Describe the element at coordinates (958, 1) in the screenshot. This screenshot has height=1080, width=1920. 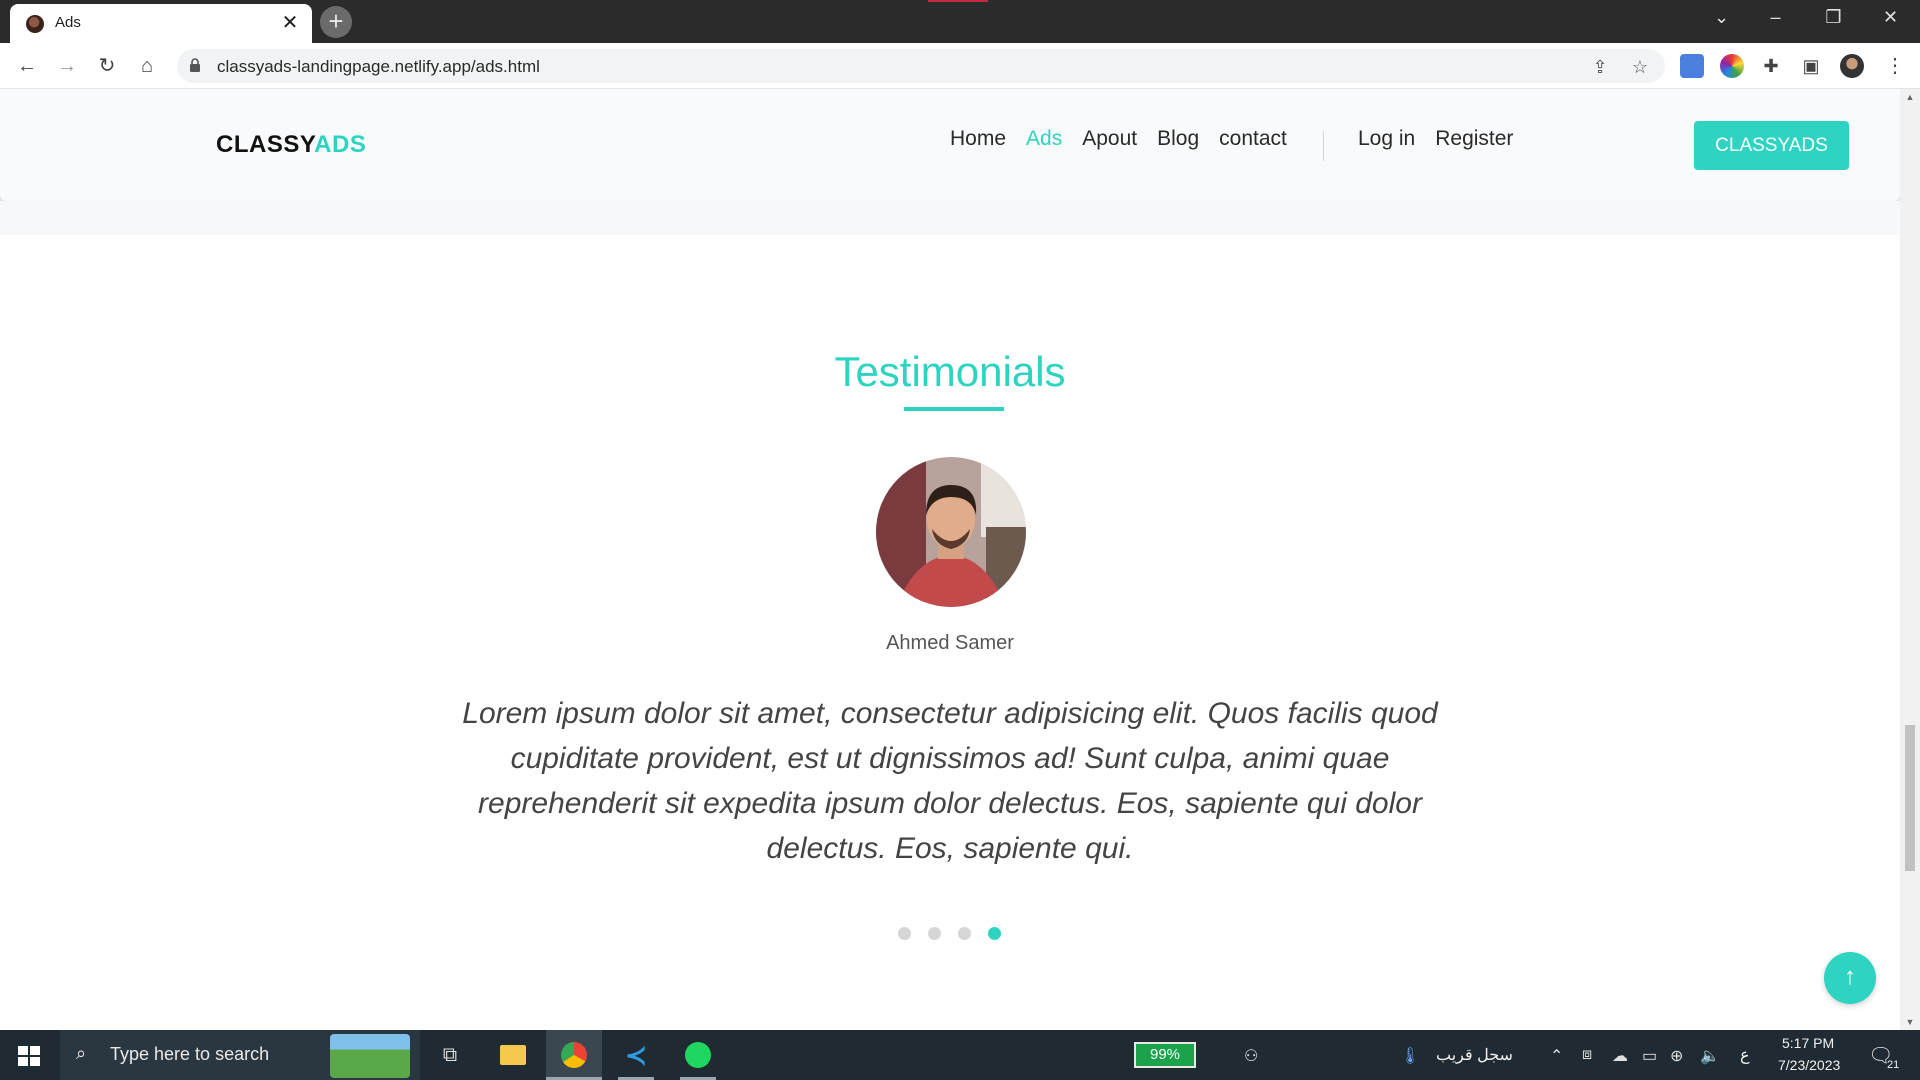
I see `tab-strip-indicator` at that location.